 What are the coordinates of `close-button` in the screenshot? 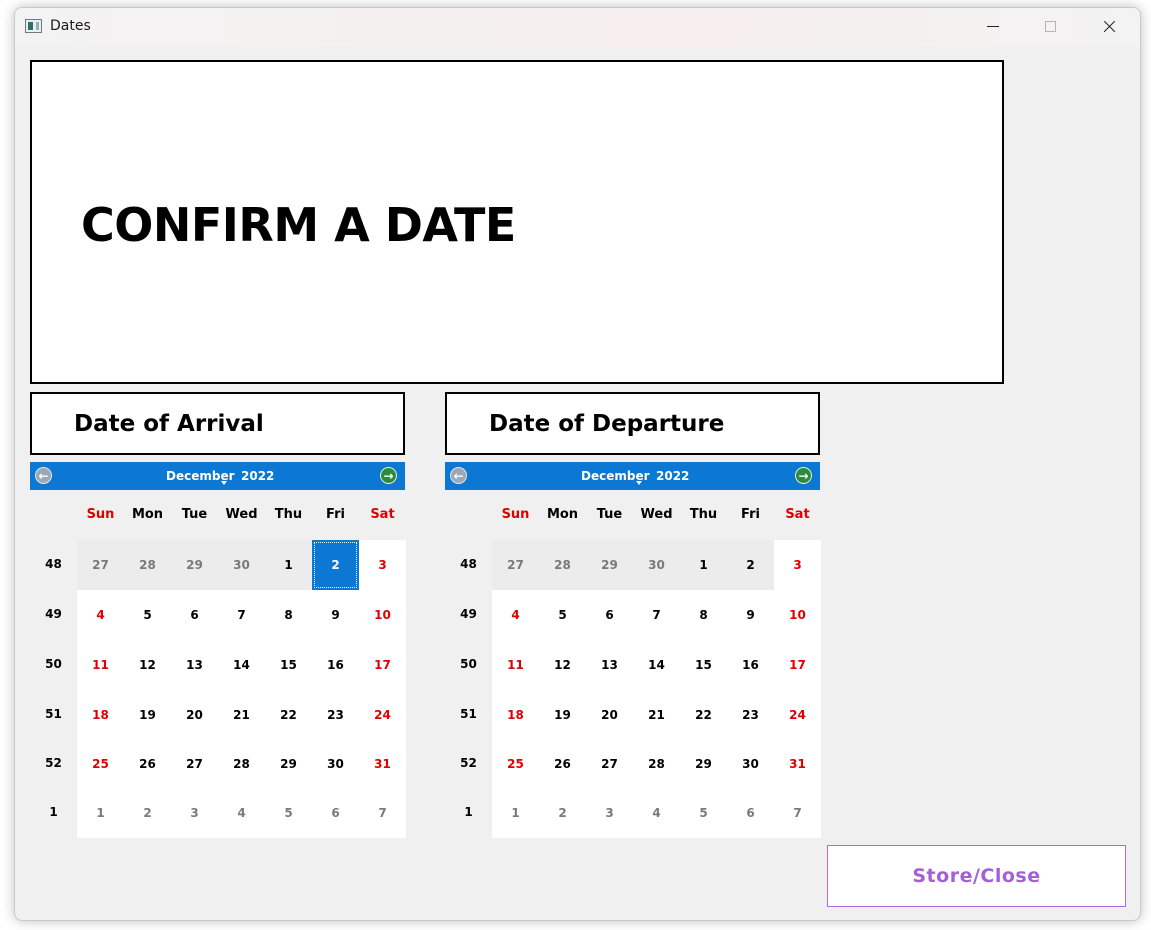 It's located at (1109, 27).